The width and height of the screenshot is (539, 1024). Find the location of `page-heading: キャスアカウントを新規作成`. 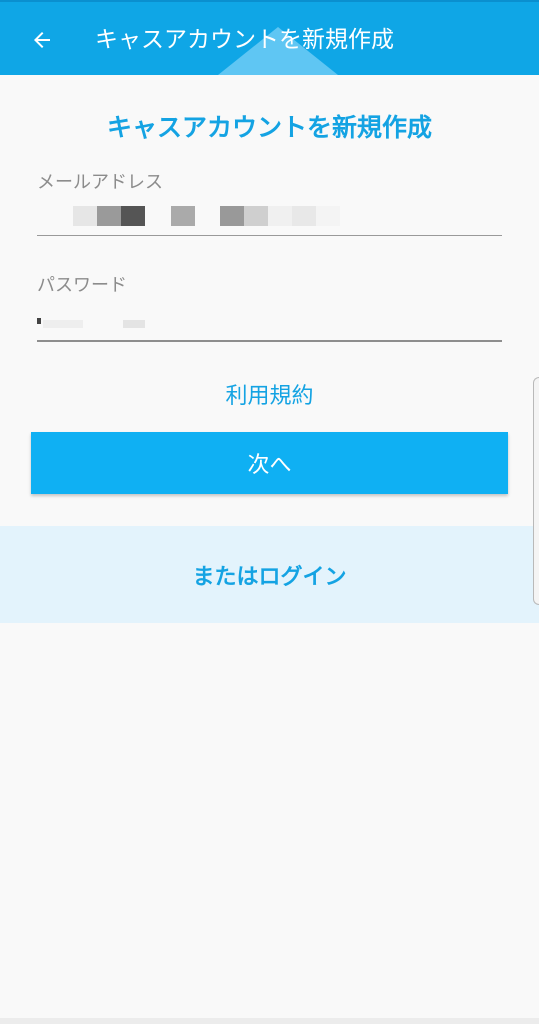

page-heading: キャスアカウントを新規作成 is located at coordinates (269, 127).